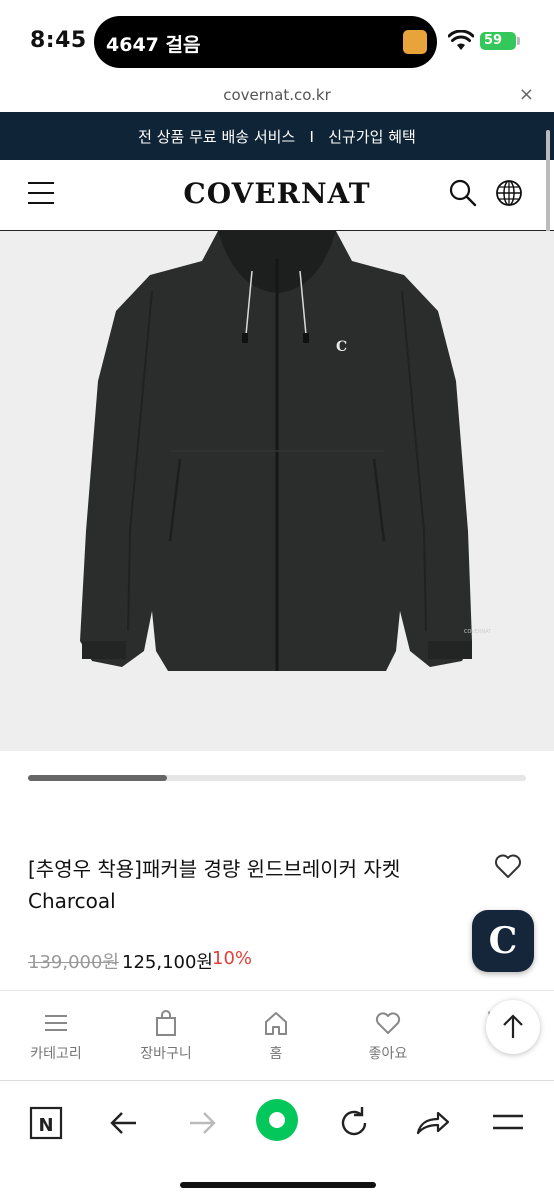 The width and height of the screenshot is (554, 1201). What do you see at coordinates (56, 1054) in the screenshot?
I see `nav-label-category: 카테고리` at bounding box center [56, 1054].